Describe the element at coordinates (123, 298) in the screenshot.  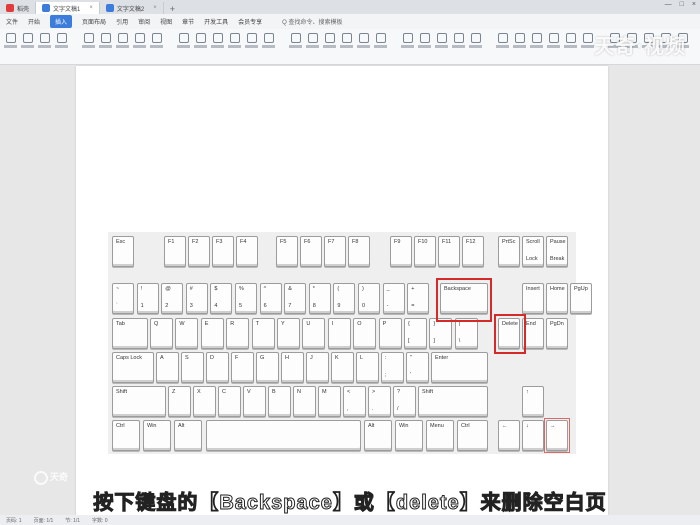
I see `key-num: ~ `` at that location.